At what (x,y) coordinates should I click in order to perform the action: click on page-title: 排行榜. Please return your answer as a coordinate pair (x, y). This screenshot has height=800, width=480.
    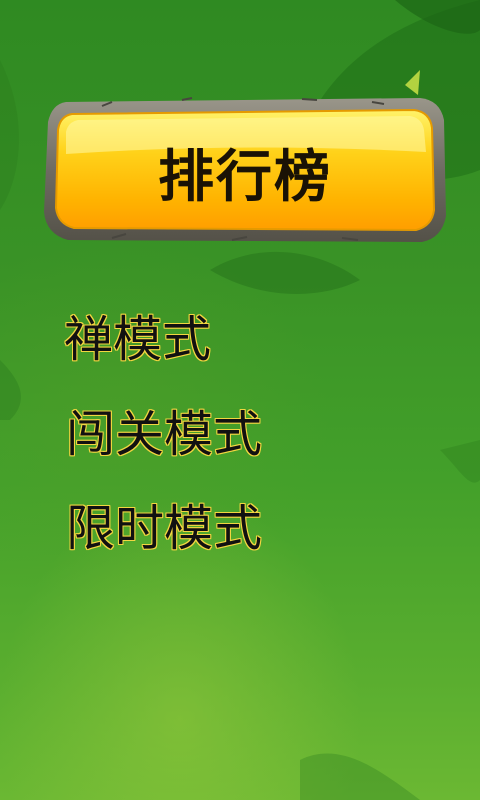
    Looking at the image, I should click on (245, 177).